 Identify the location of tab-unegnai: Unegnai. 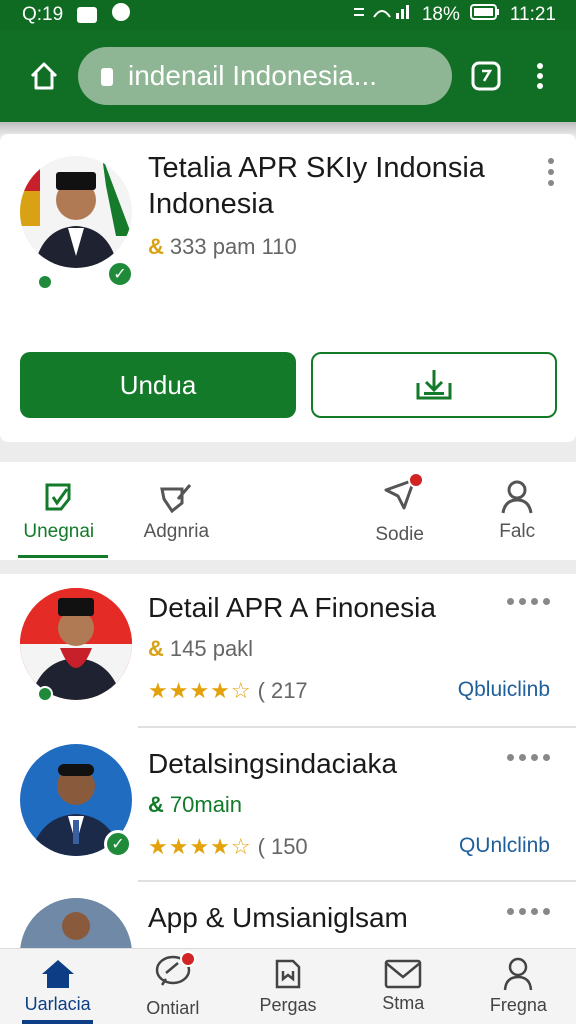
(59, 511).